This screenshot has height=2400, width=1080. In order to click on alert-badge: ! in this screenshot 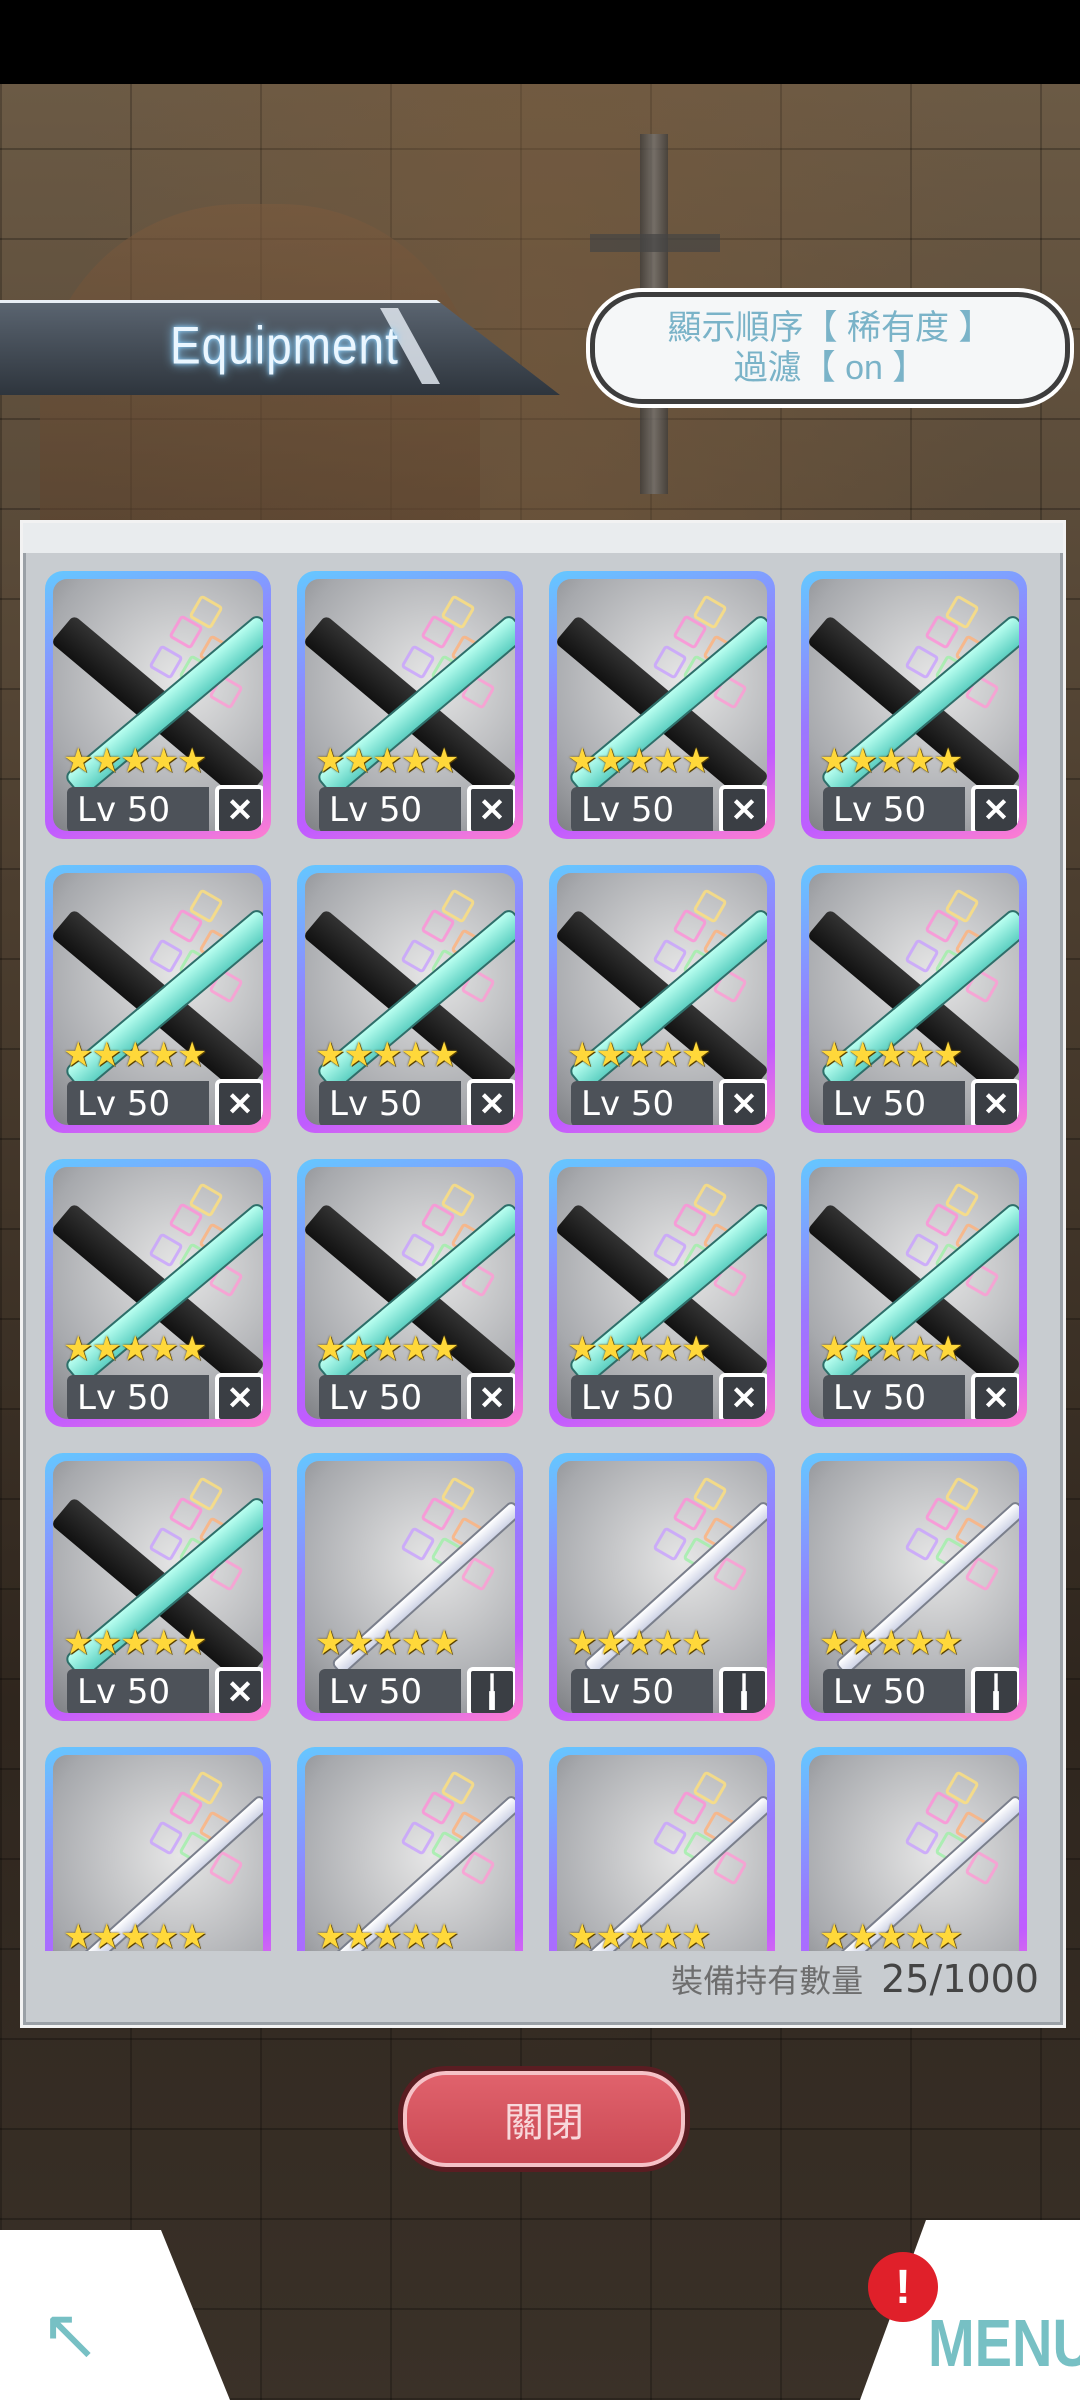, I will do `click(903, 2287)`.